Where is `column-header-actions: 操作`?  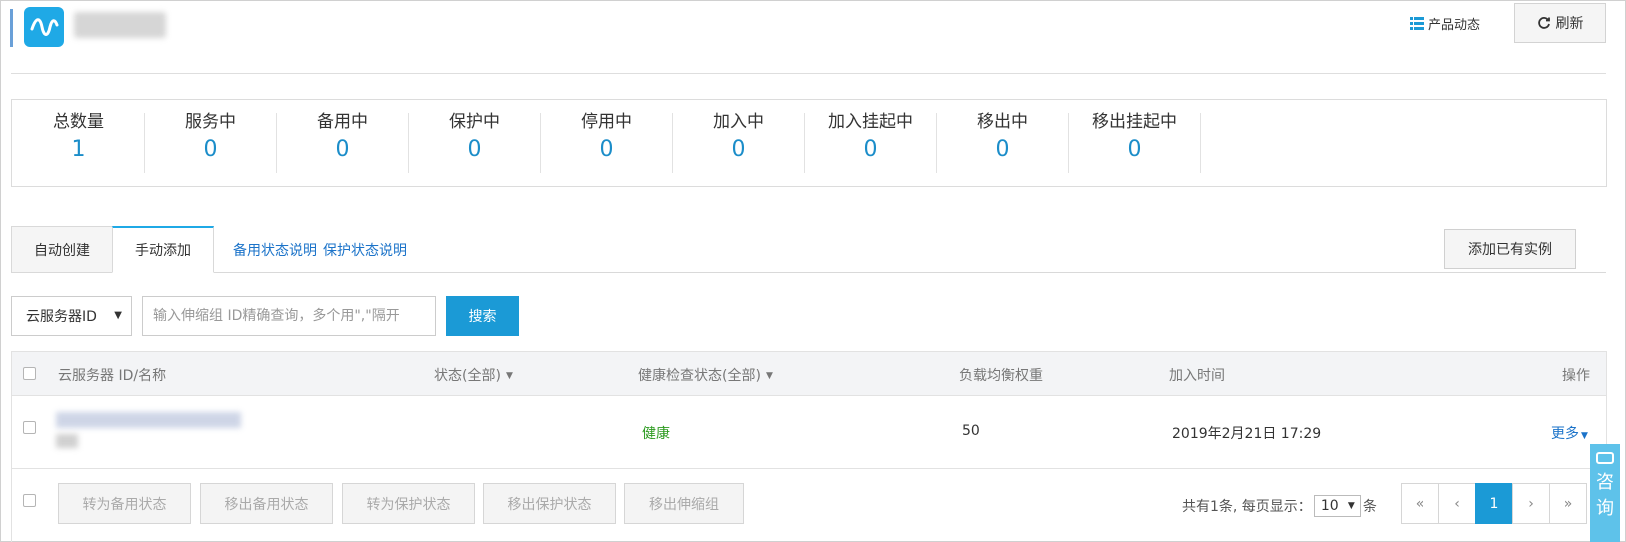
column-header-actions: 操作 is located at coordinates (1576, 376).